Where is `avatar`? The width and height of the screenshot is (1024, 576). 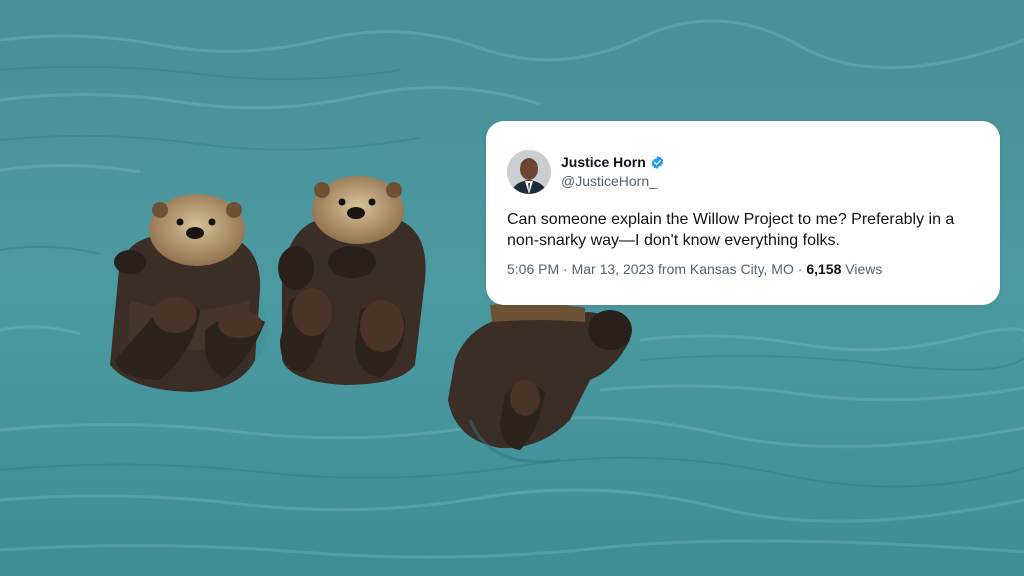 avatar is located at coordinates (529, 172).